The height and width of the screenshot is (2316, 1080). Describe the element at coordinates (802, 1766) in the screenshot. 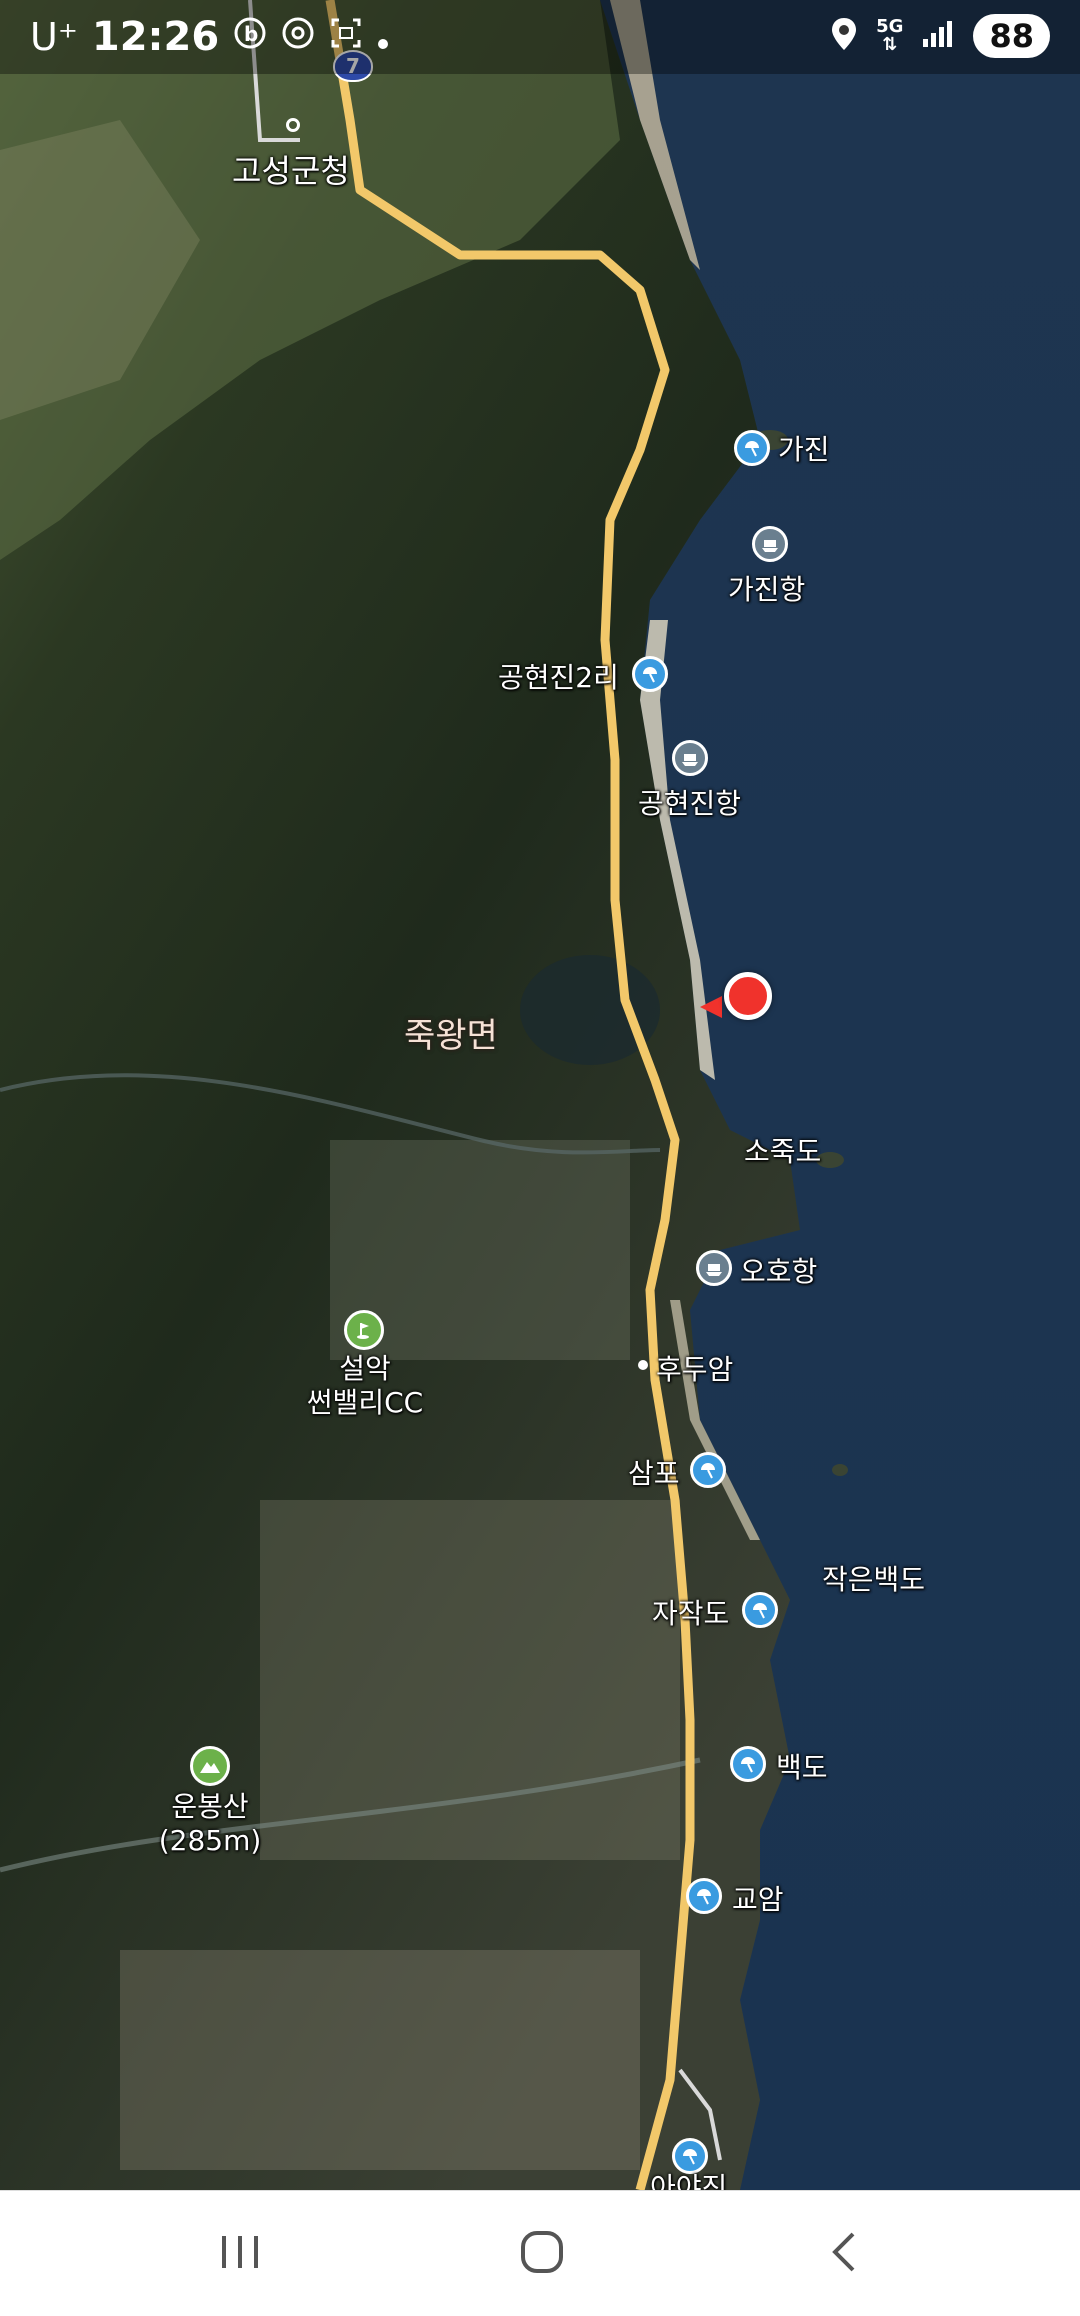

I see `place-label-baekdo: 백도` at that location.